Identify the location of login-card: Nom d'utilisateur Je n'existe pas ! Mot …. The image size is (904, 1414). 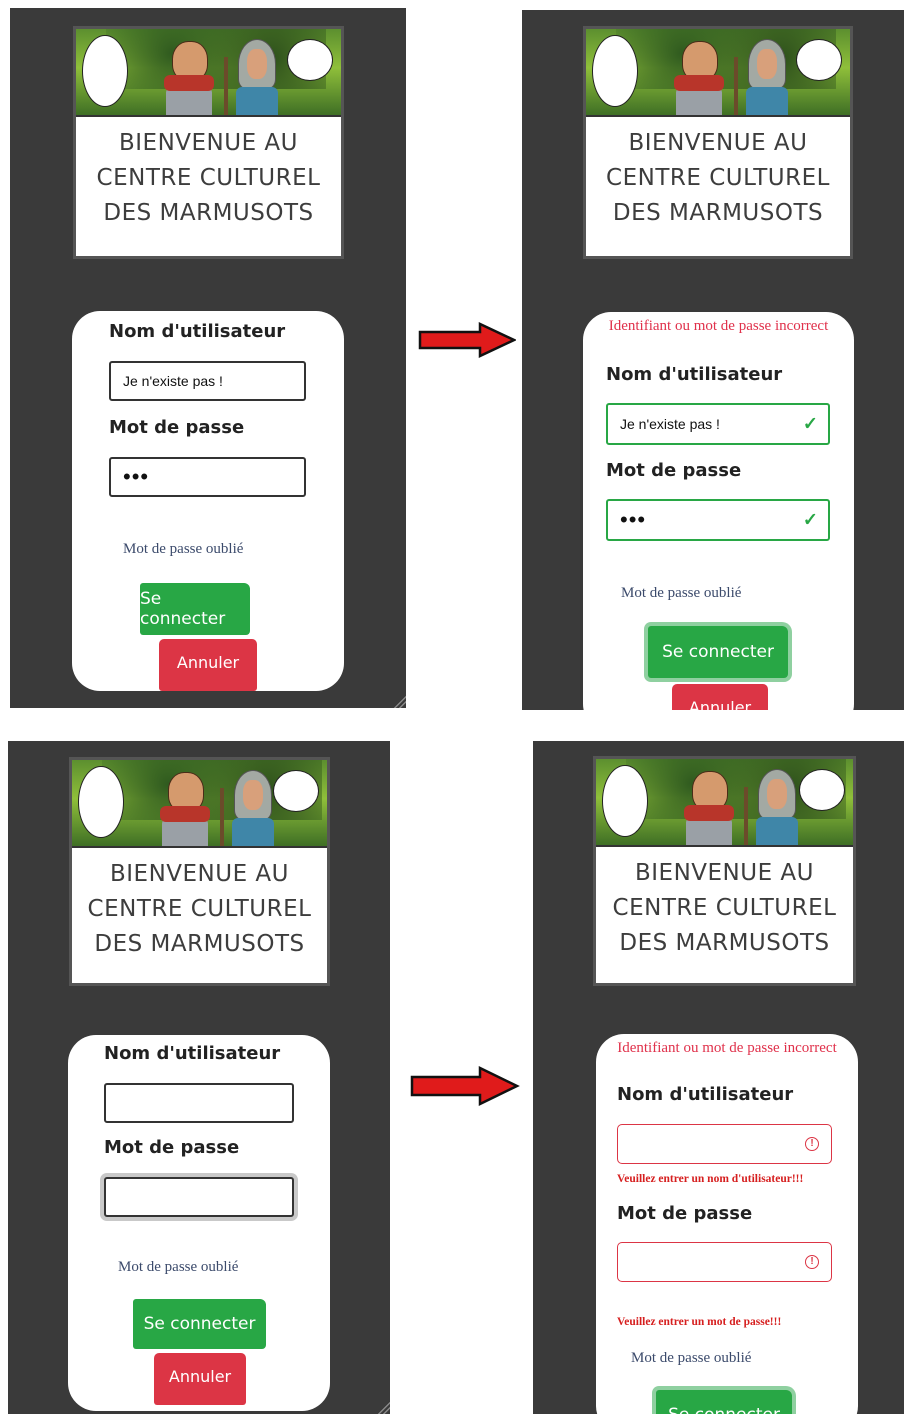
(208, 501).